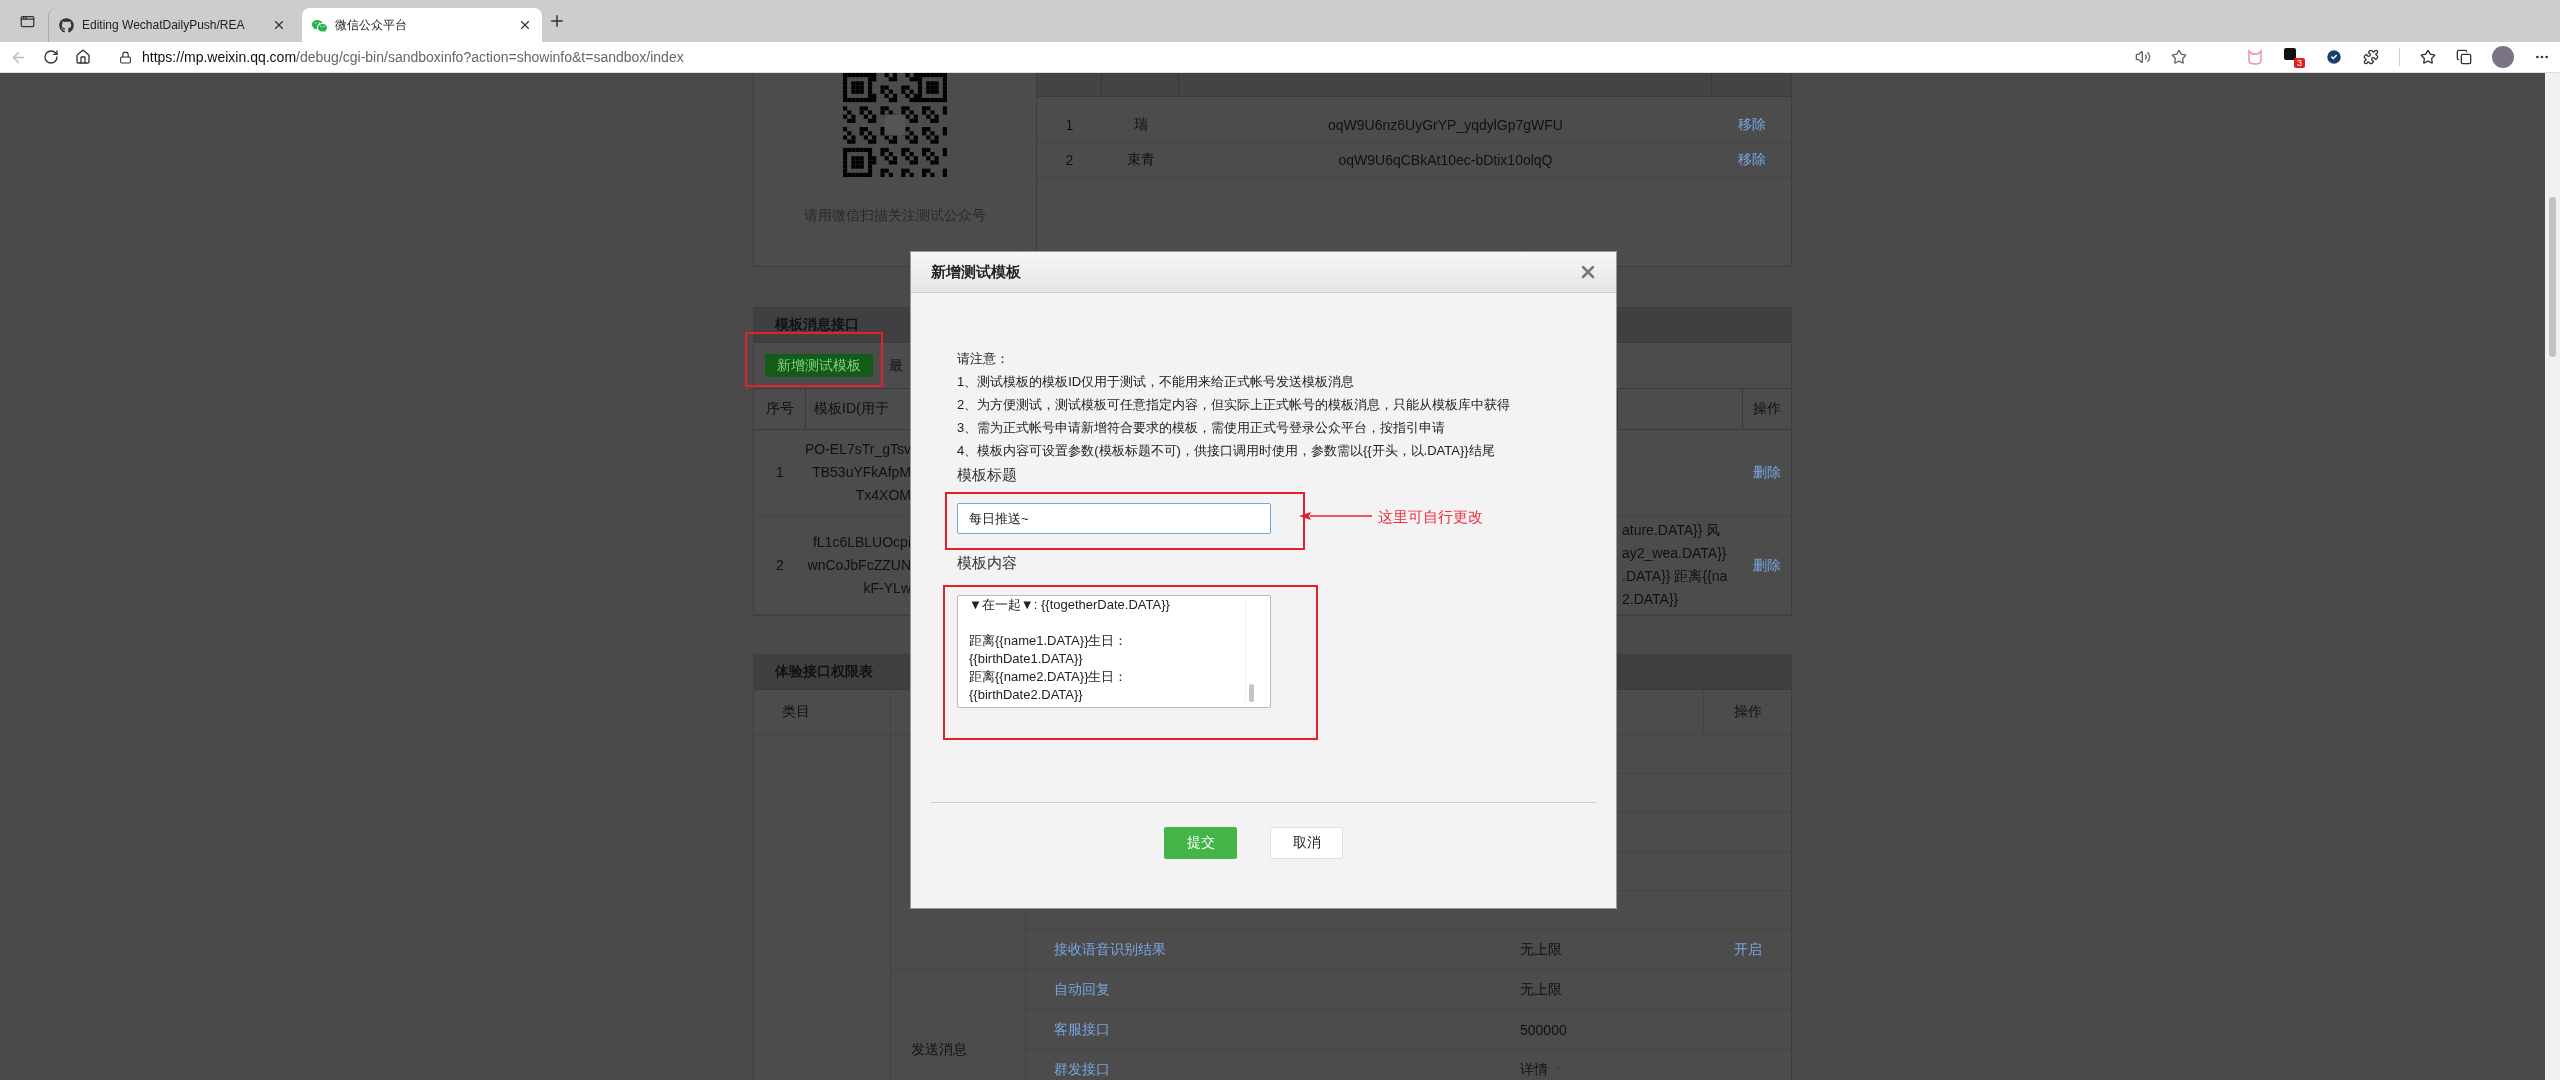 This screenshot has height=1080, width=2560. Describe the element at coordinates (557, 21) in the screenshot. I see `new-tab-icon` at that location.